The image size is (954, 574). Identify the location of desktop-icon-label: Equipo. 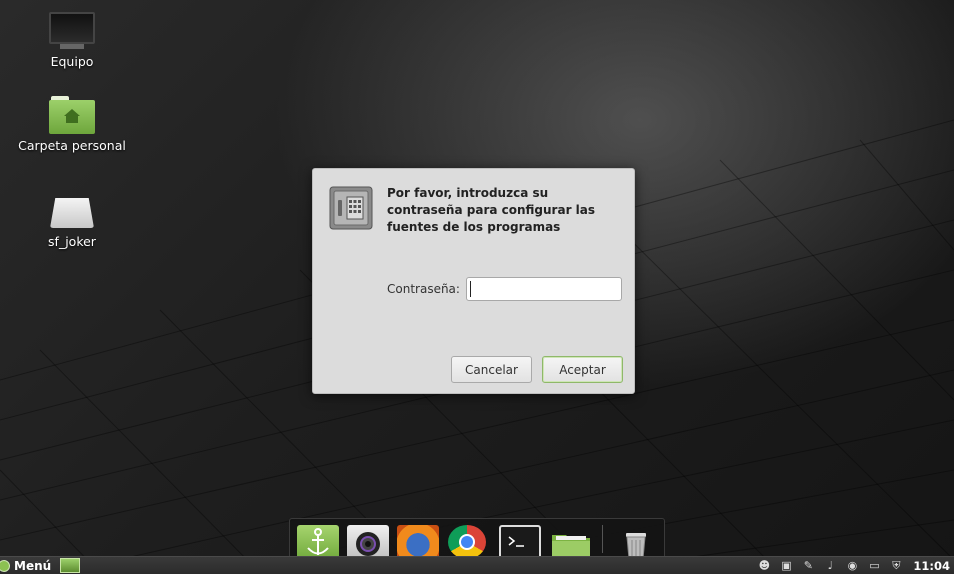
(72, 61).